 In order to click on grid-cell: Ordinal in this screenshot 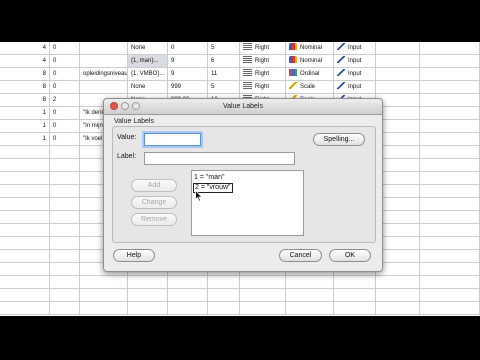, I will do `click(310, 74)`.